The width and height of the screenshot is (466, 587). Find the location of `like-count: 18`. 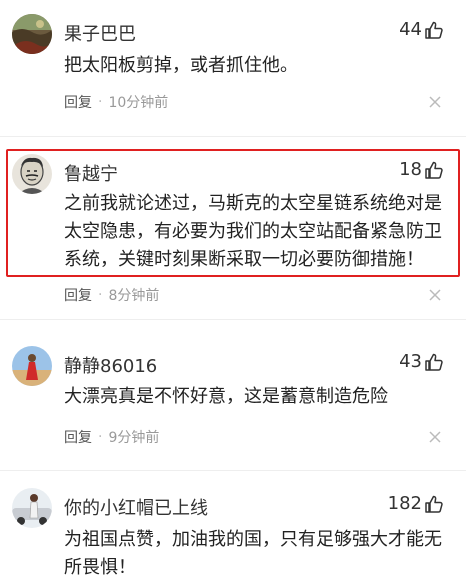

like-count: 18 is located at coordinates (410, 169).